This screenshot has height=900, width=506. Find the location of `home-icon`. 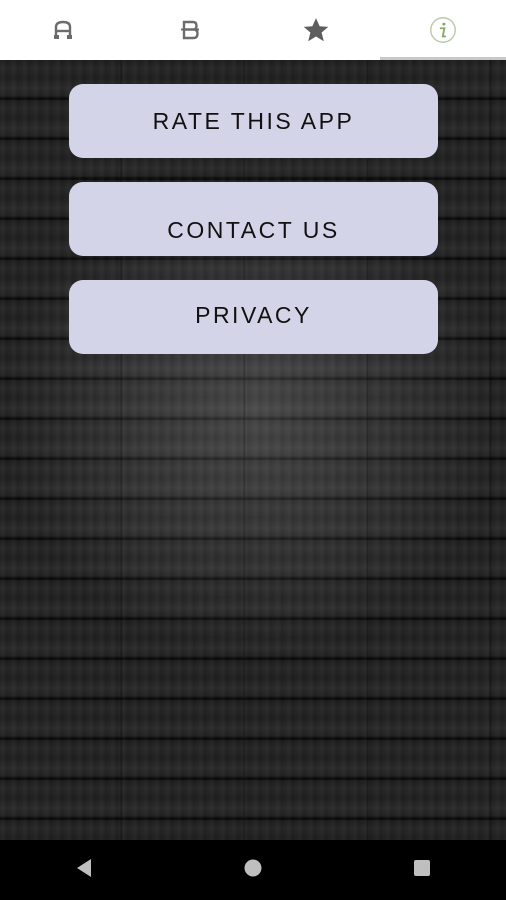

home-icon is located at coordinates (253, 870).